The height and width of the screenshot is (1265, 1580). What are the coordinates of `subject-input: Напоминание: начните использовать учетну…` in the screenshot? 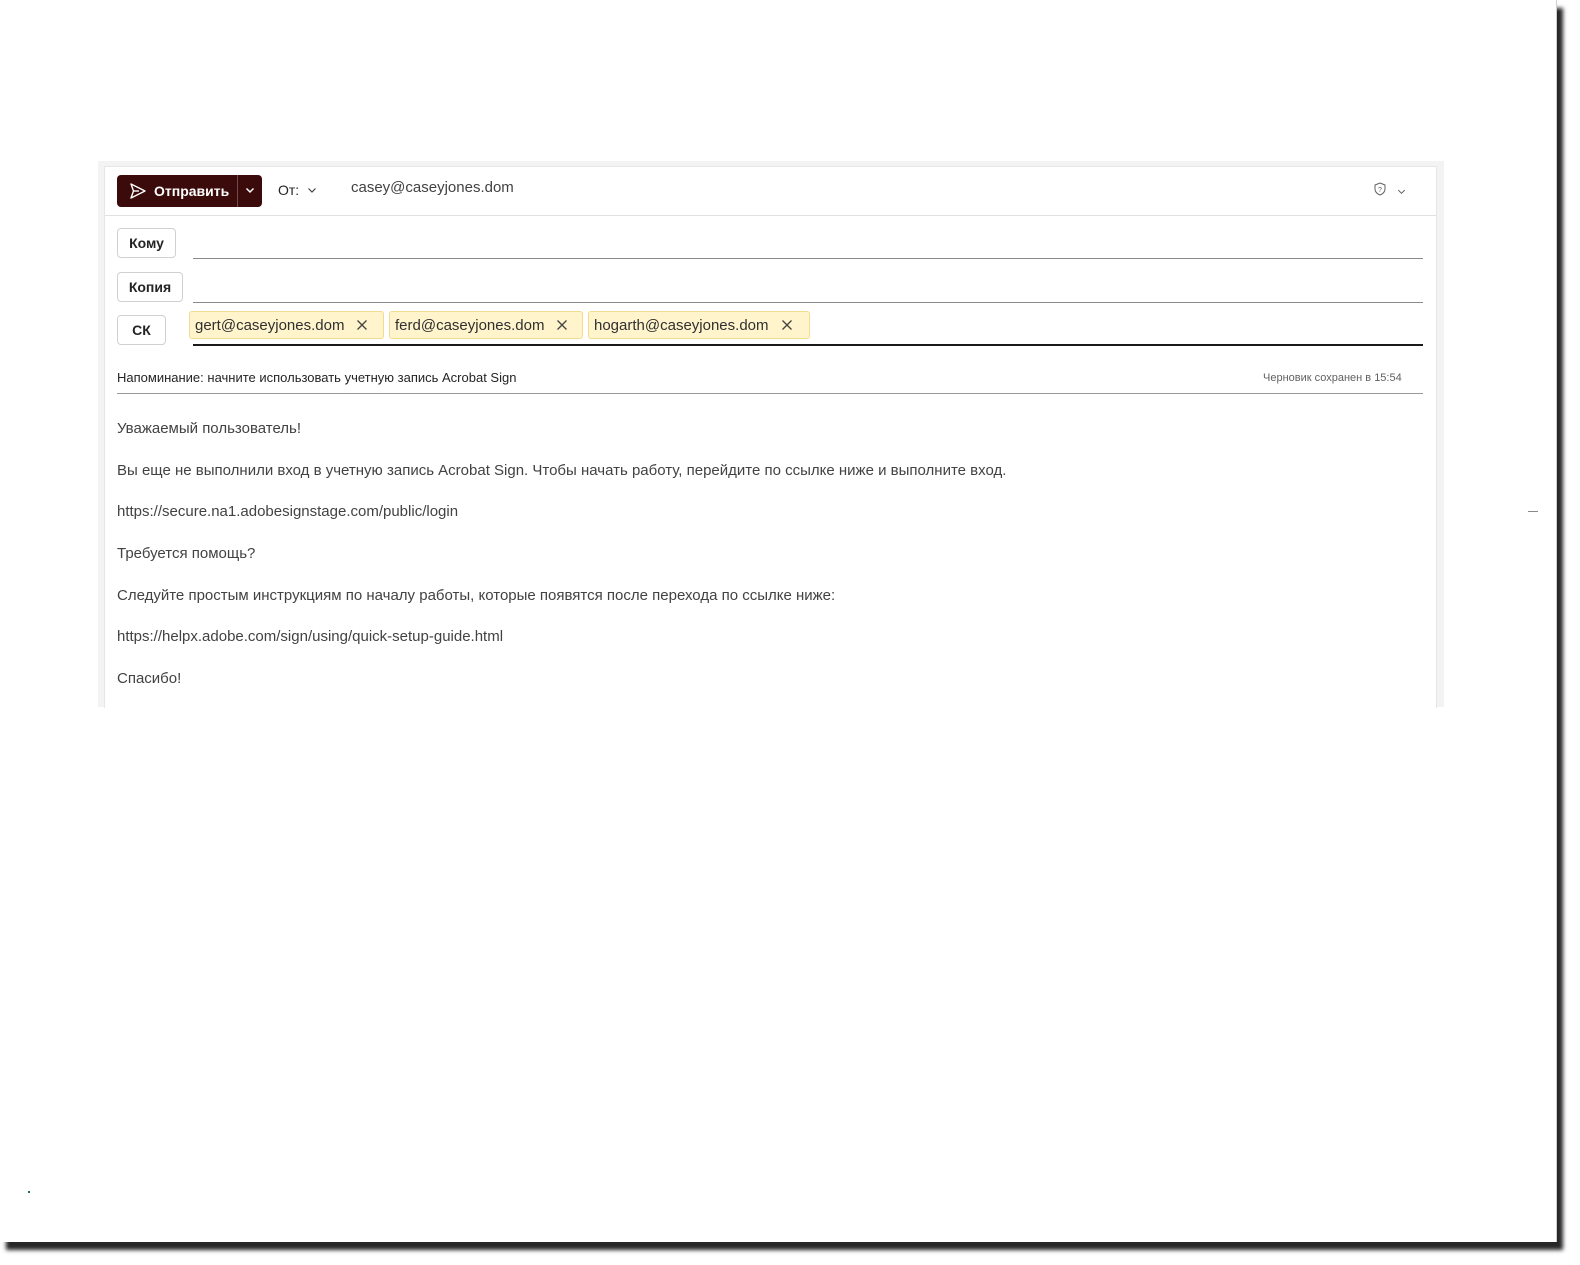 It's located at (316, 377).